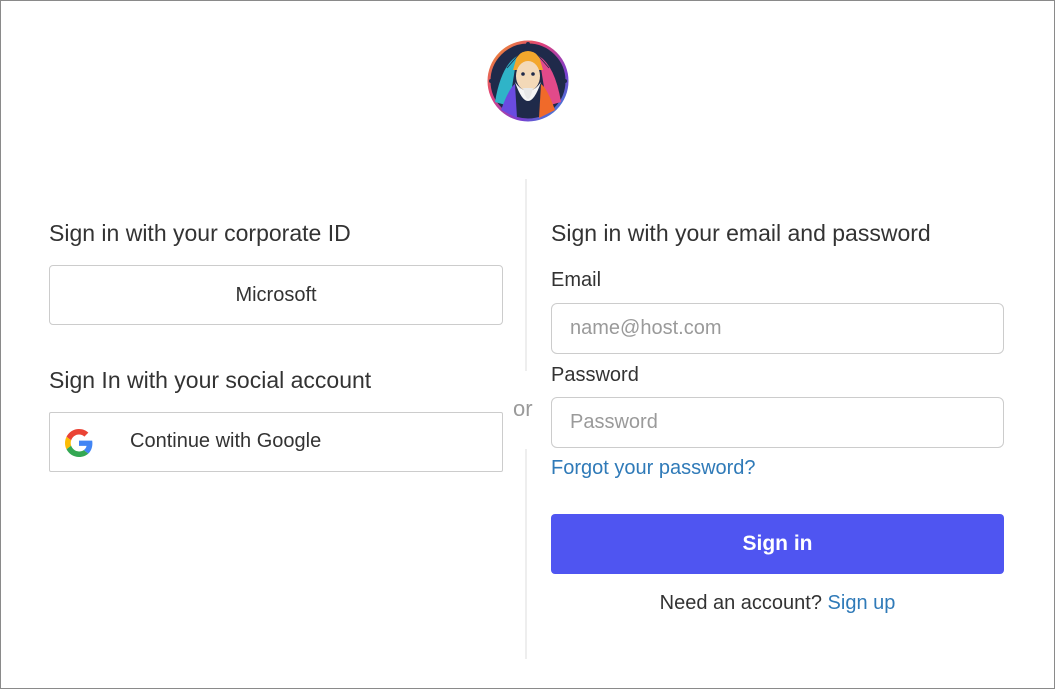 The width and height of the screenshot is (1055, 689). I want to click on google-signin-button: Continue with Google, so click(276, 442).